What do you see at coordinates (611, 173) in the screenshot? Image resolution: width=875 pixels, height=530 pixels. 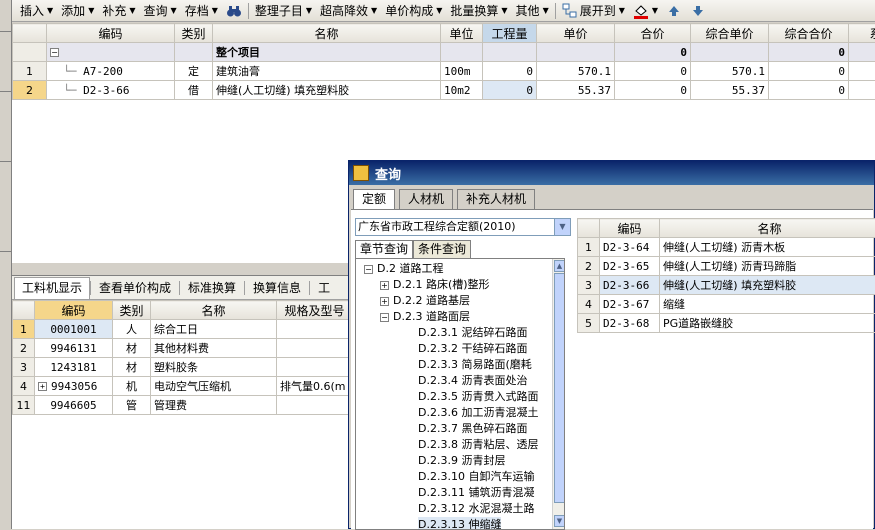 I see `dialog-title-bar: 查询` at bounding box center [611, 173].